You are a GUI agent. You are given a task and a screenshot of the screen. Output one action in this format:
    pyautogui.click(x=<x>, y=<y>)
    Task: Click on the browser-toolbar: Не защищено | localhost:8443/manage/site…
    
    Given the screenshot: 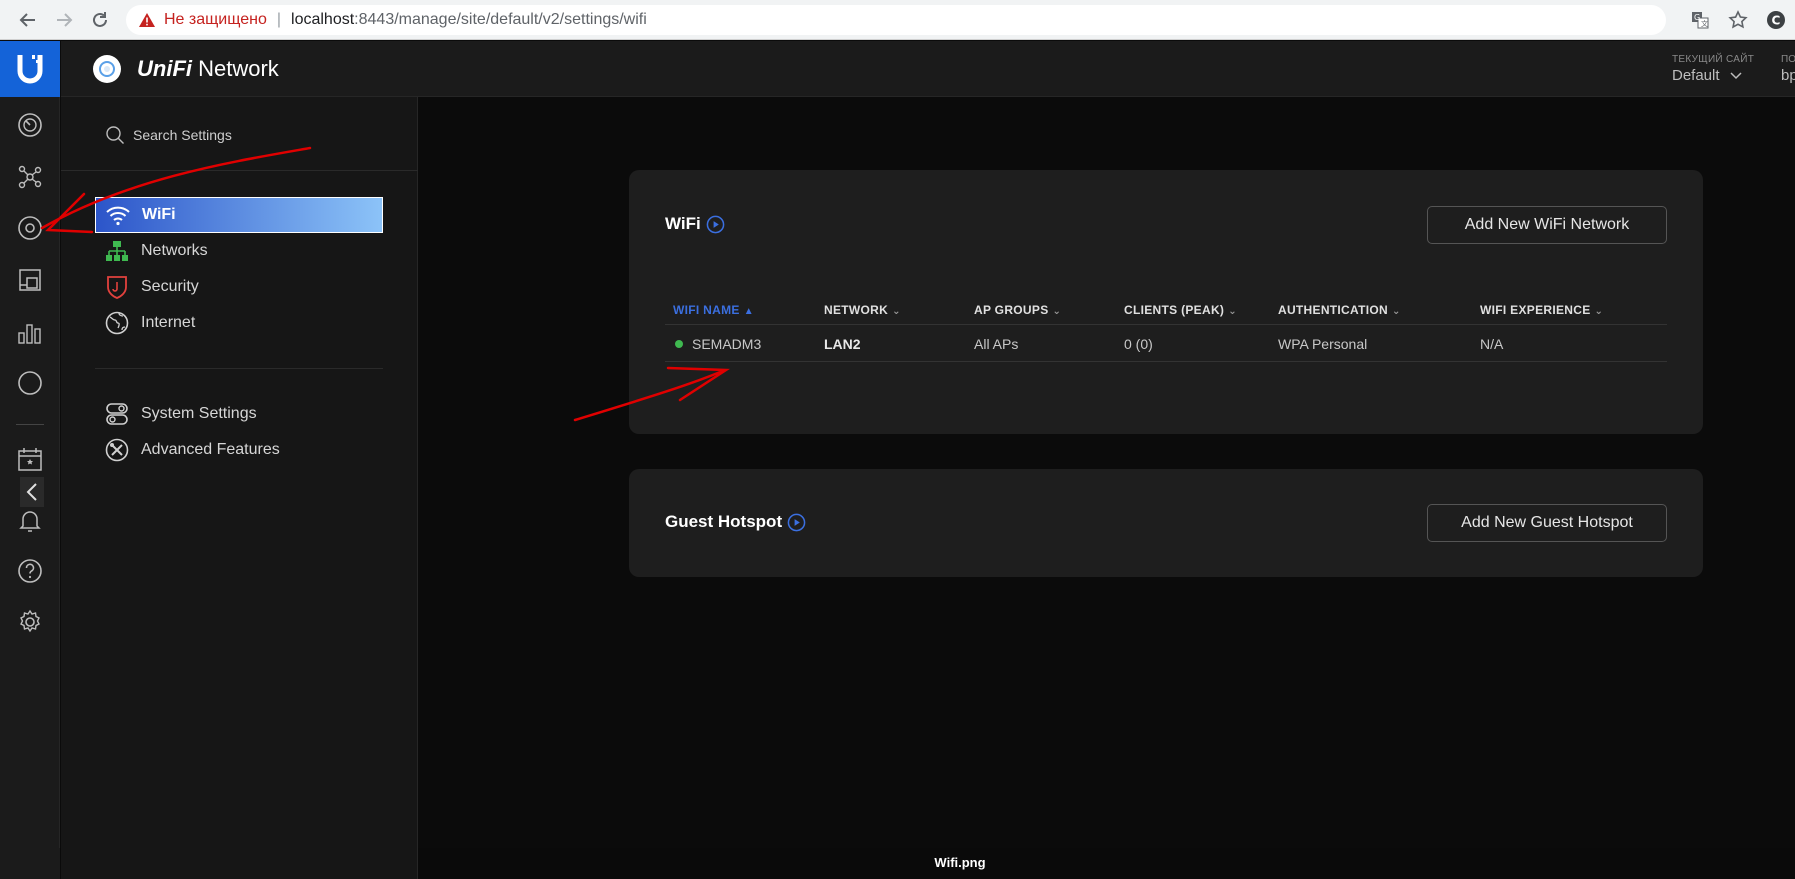 What is the action you would take?
    pyautogui.click(x=897, y=20)
    